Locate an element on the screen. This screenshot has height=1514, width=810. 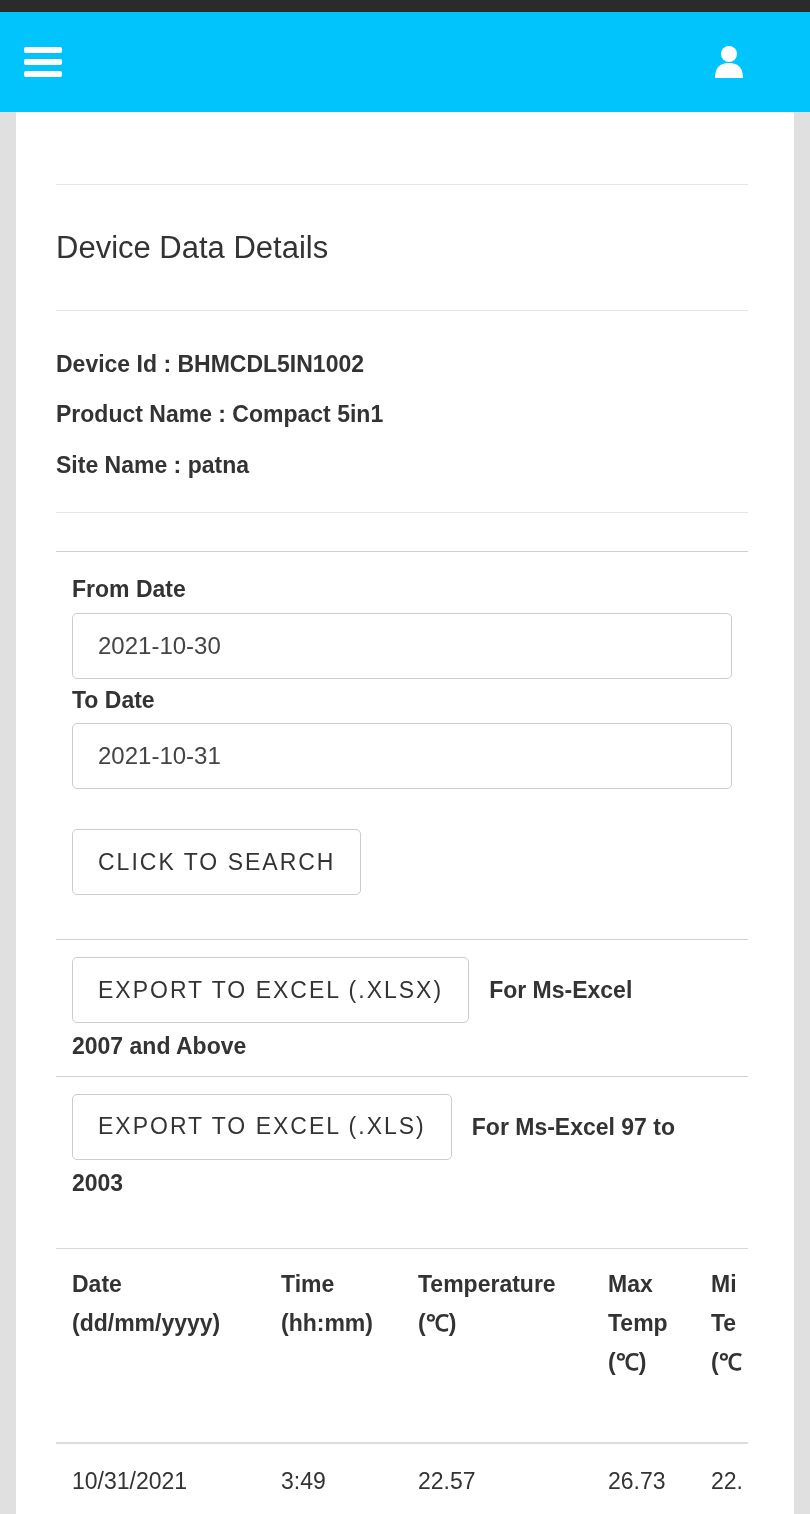
export-button: EXPORT TO EXCEL (.XLS) is located at coordinates (262, 1126).